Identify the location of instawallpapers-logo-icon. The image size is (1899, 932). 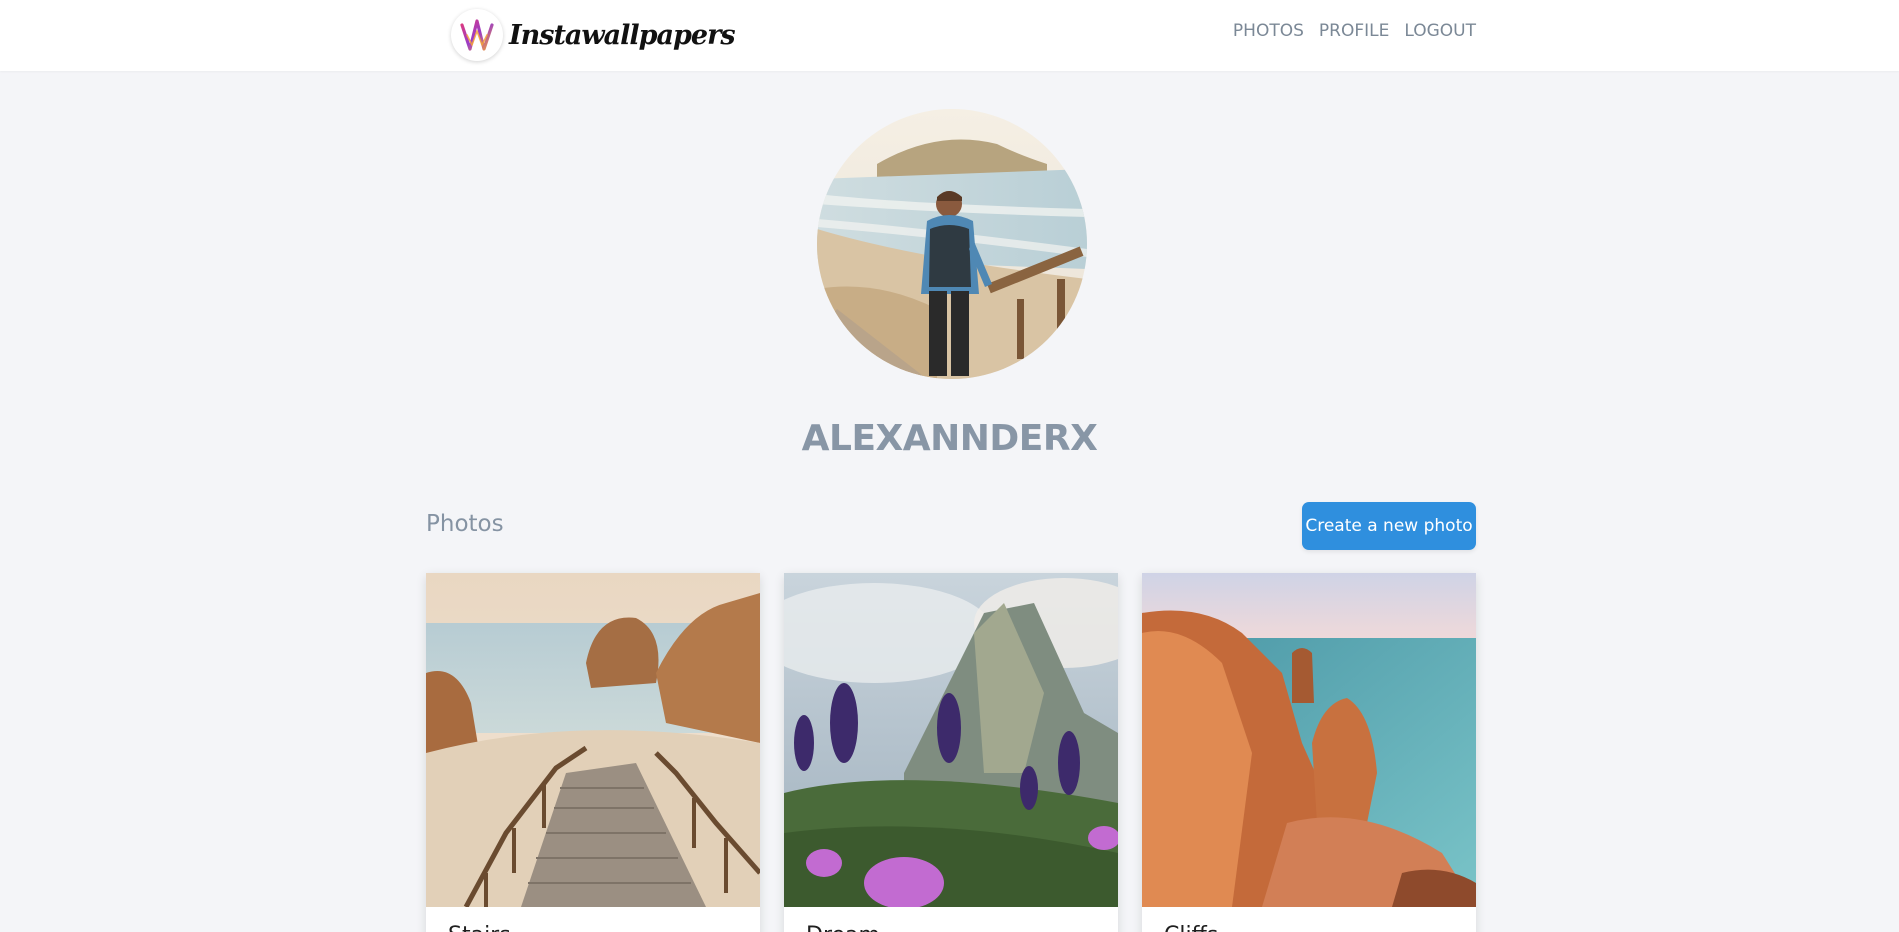
(477, 35).